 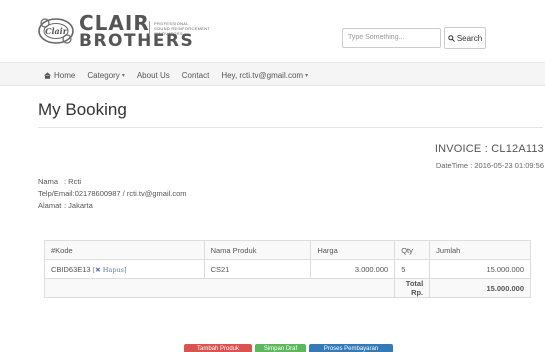 I want to click on nav-home-label: Home, so click(x=65, y=75).